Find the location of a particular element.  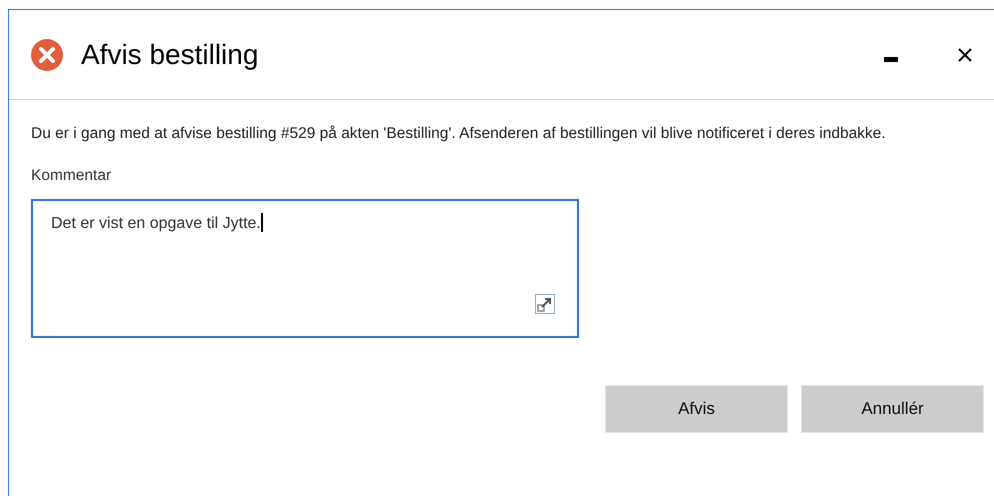

message-text: Du er i gang med at afvise bestilling #529 på akten 'Bestilling'. Afsenderen af bestillingen vil blive notificeret i deres indbakke. is located at coordinates (459, 134).